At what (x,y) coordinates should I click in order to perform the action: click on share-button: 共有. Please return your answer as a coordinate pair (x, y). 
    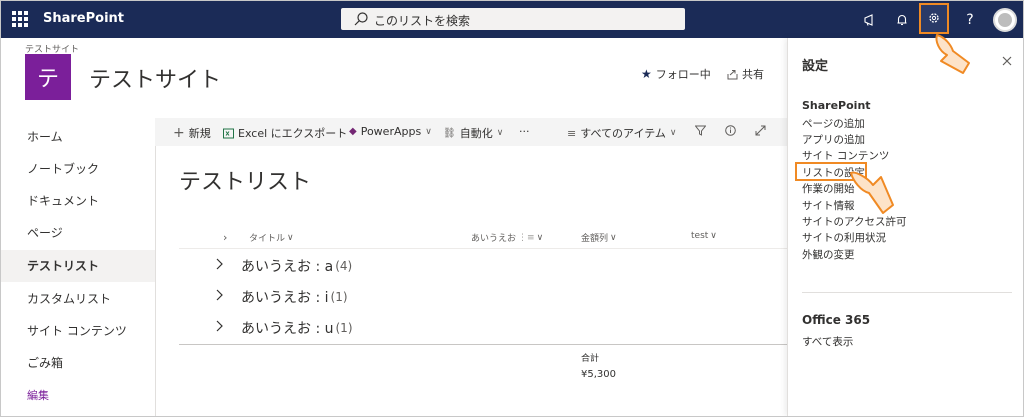
    Looking at the image, I should click on (745, 74).